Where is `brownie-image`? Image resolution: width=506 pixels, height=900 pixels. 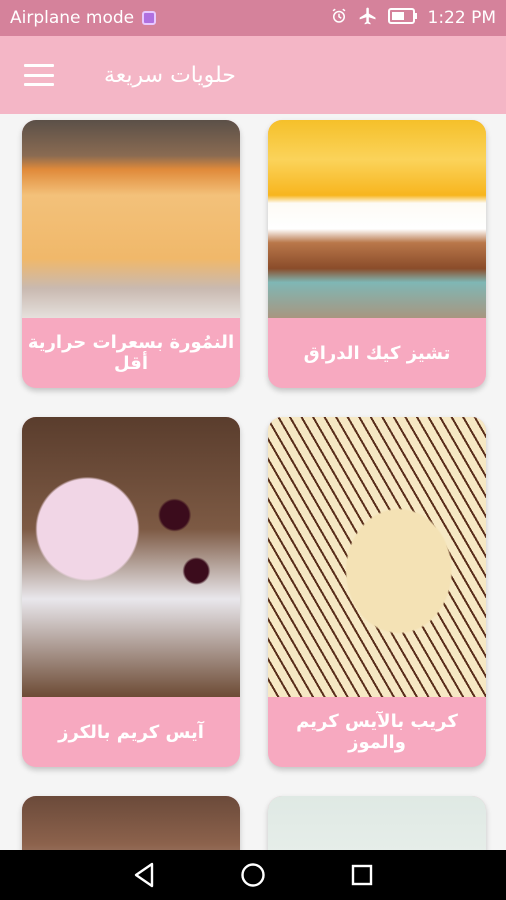 brownie-image is located at coordinates (131, 823).